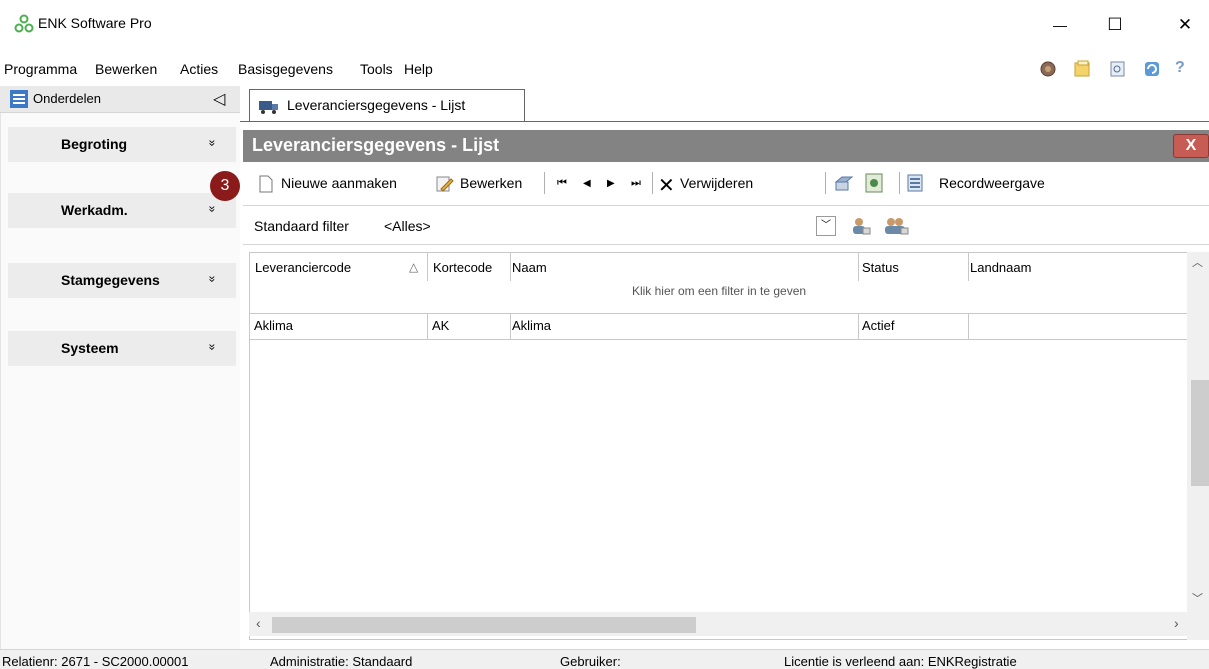 The image size is (1209, 669). I want to click on menu-acties: Acties, so click(199, 69).